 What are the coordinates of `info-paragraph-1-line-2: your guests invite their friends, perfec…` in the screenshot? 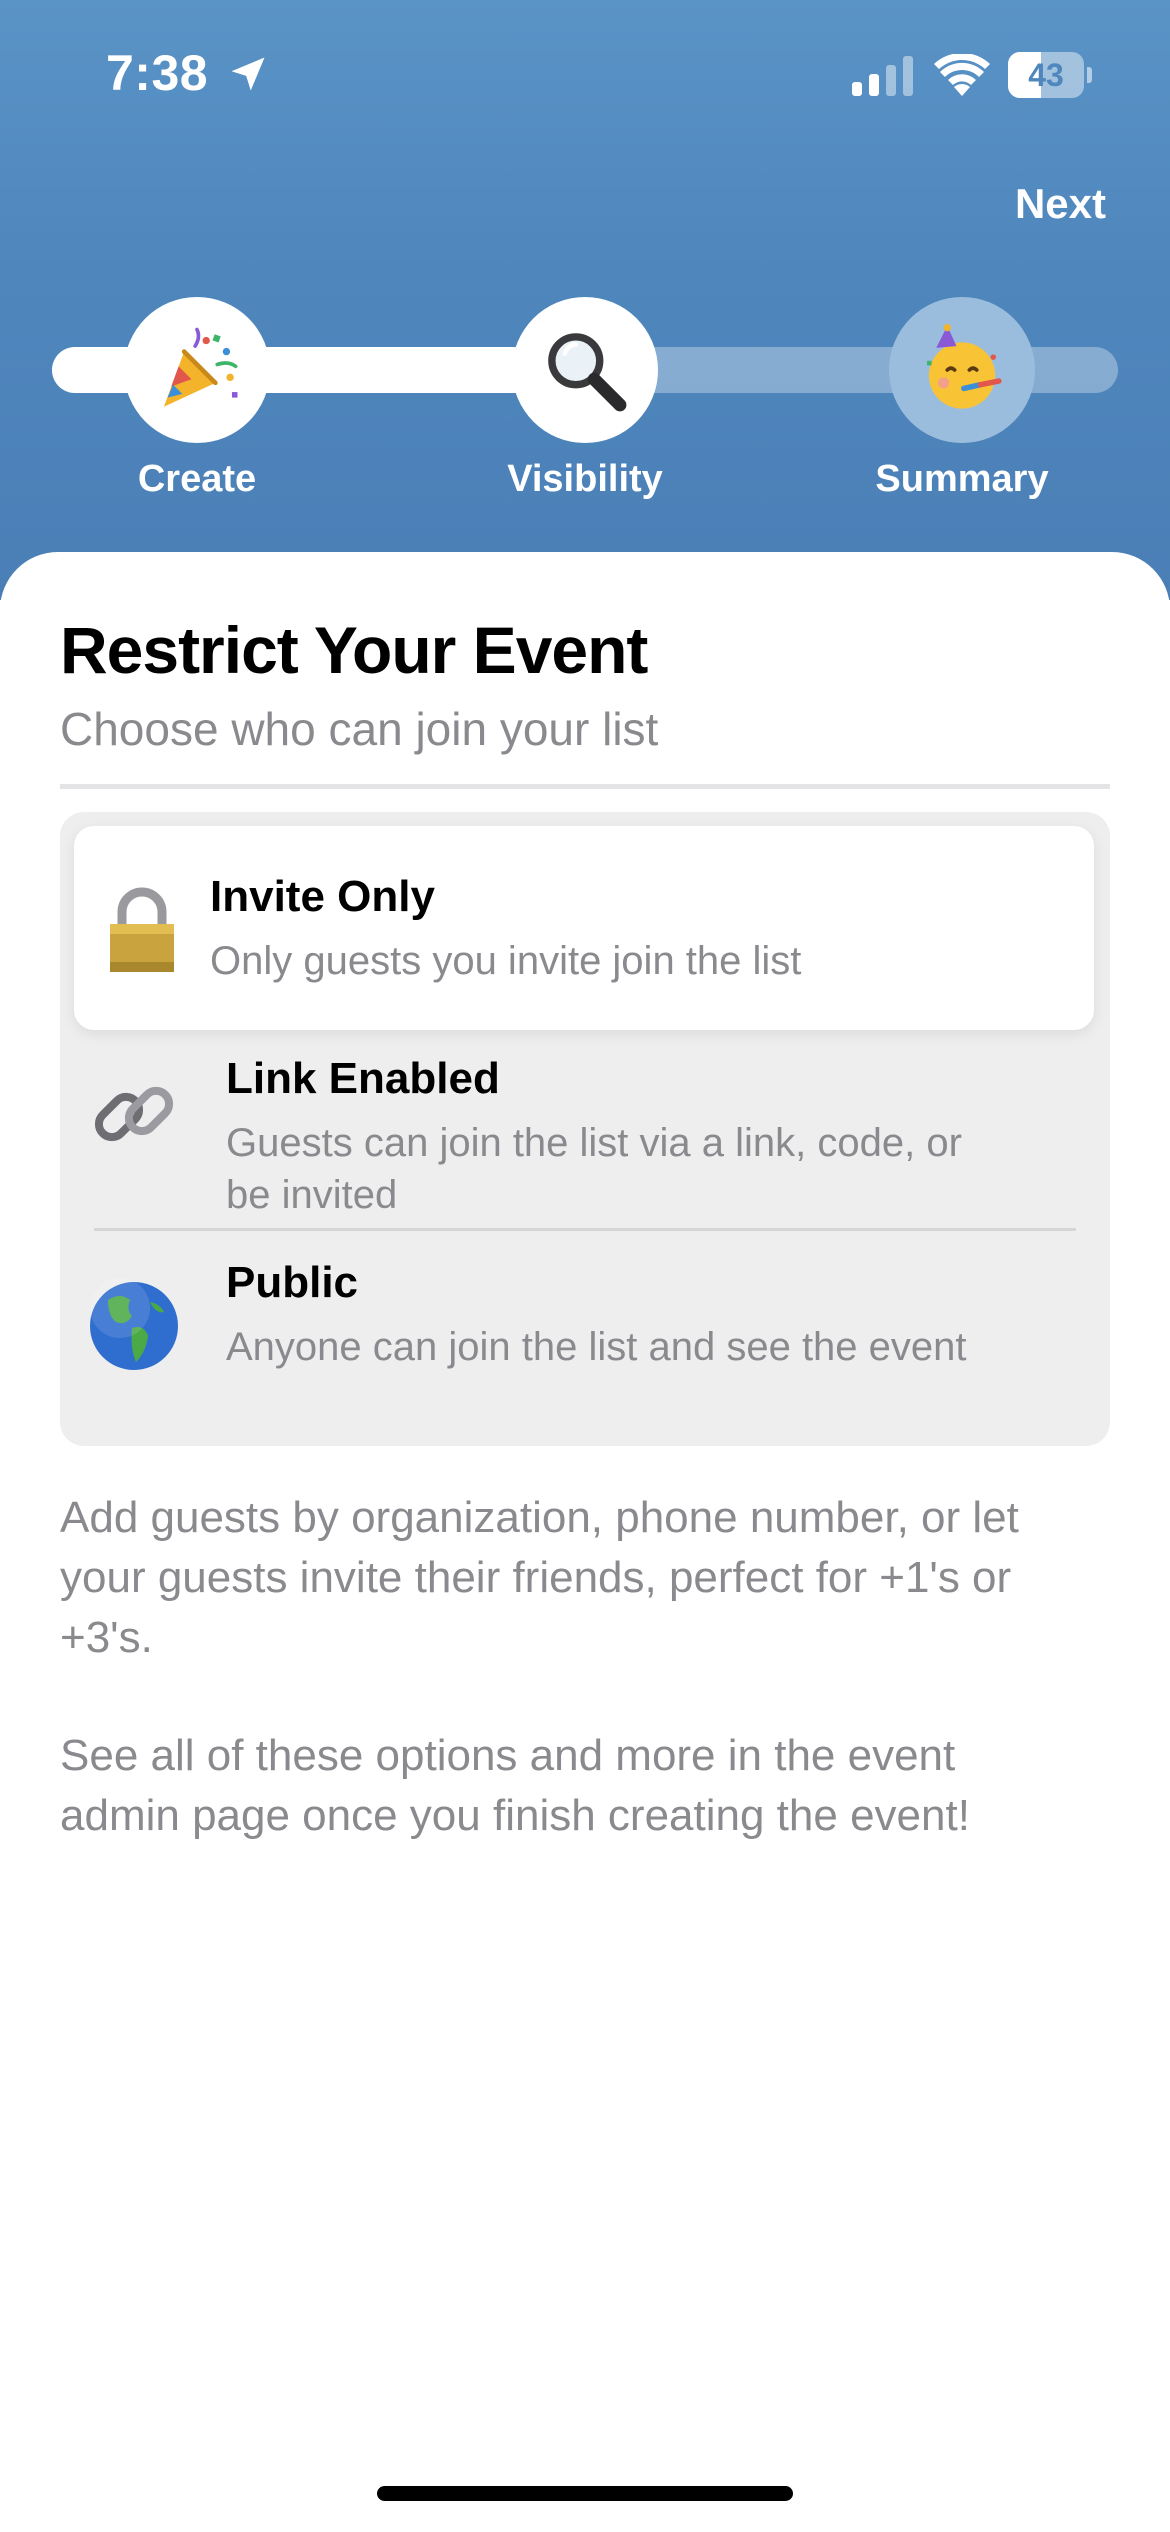 It's located at (536, 1577).